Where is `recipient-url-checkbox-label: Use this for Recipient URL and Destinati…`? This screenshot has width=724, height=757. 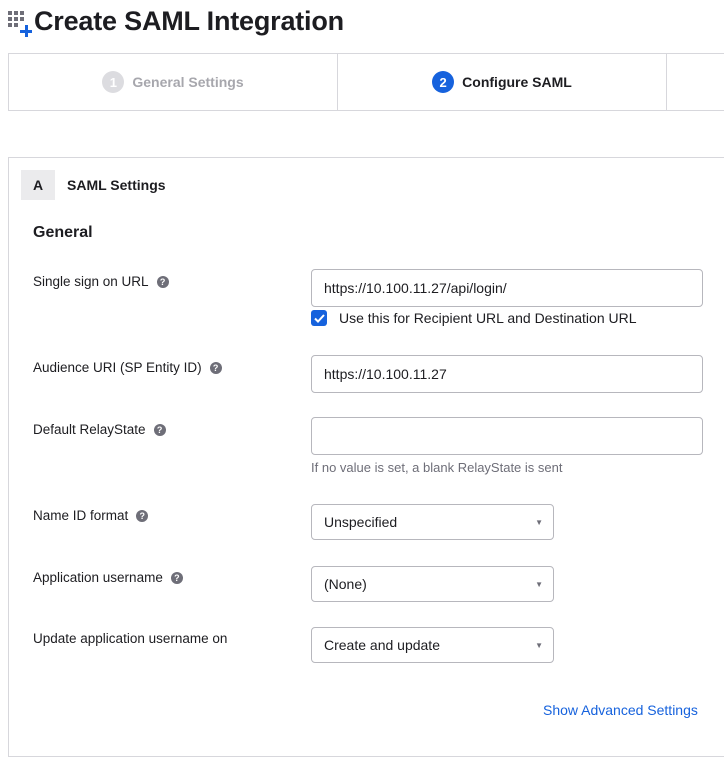
recipient-url-checkbox-label: Use this for Recipient URL and Destinati… is located at coordinates (488, 318).